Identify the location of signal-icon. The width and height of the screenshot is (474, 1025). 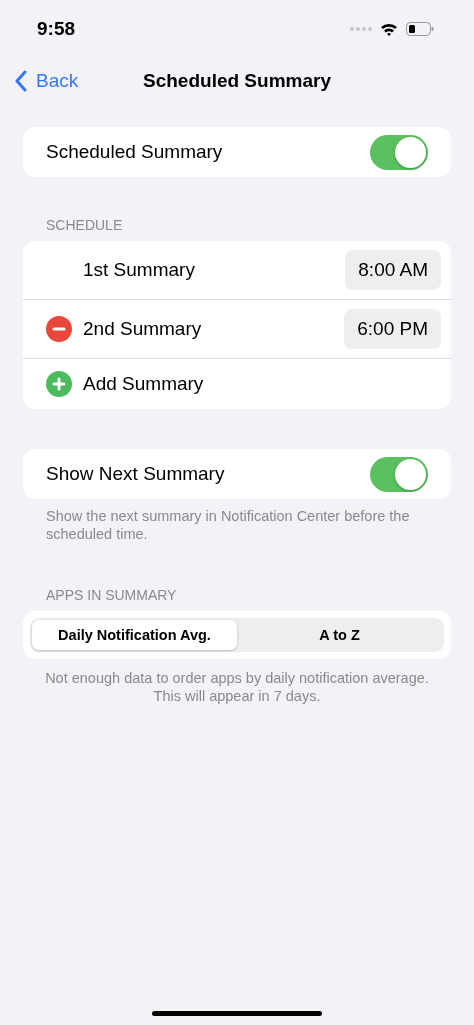
(361, 29).